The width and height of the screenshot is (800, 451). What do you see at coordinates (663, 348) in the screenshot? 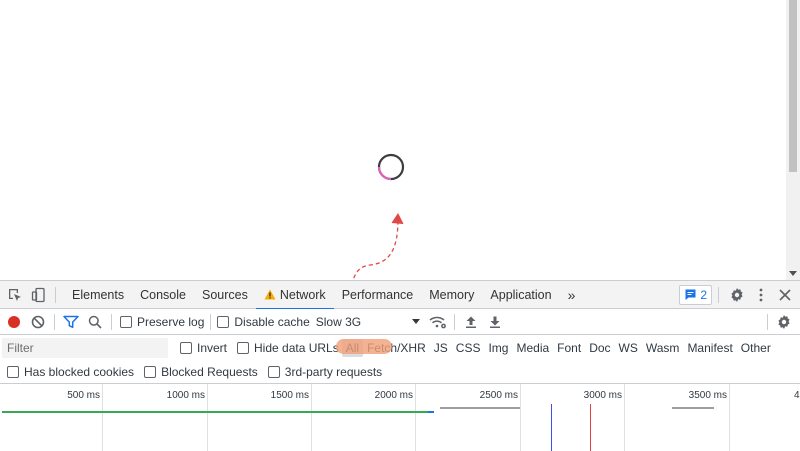
I see `type-filter-wasm: Wasm` at bounding box center [663, 348].